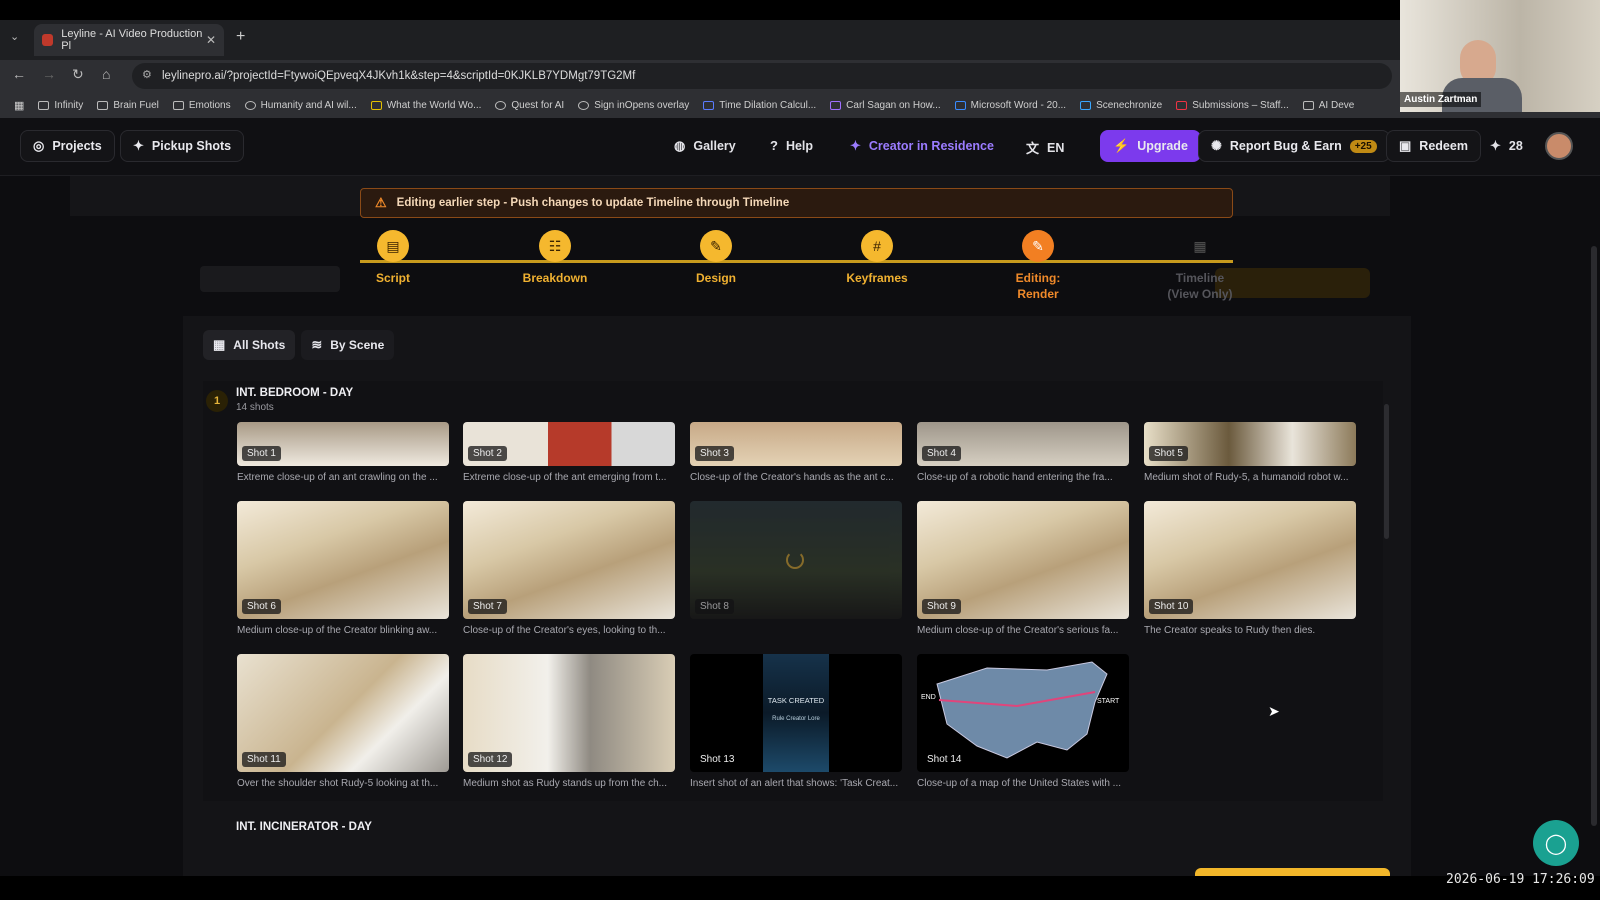 This screenshot has height=900, width=1600. What do you see at coordinates (922, 146) in the screenshot?
I see `creator-residence-link: ✦ Creator in Residence` at bounding box center [922, 146].